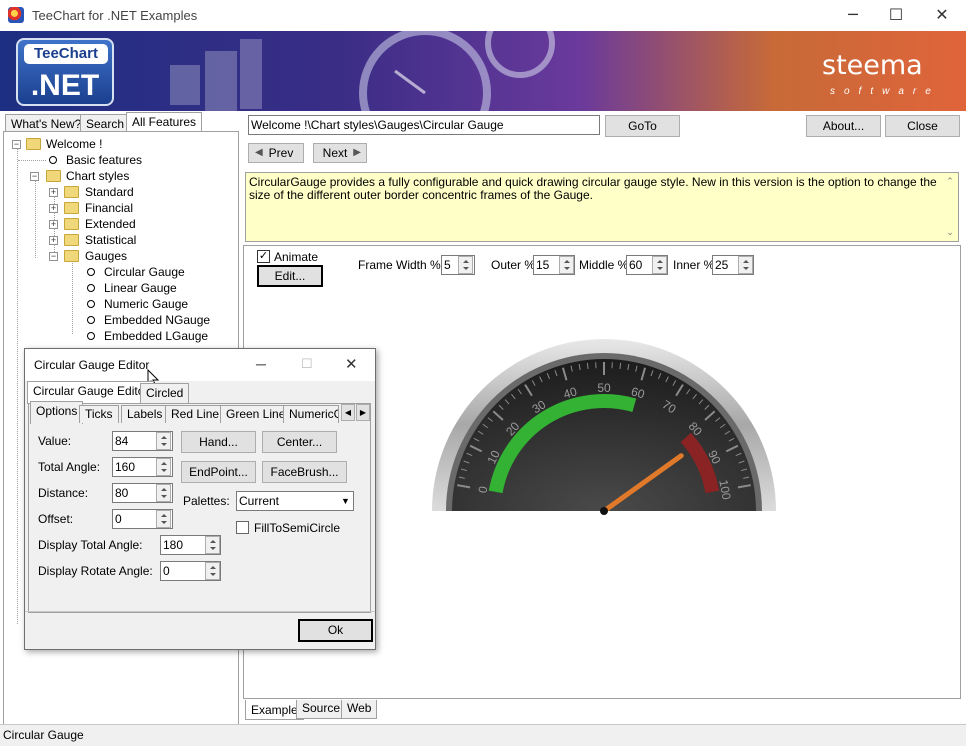 This screenshot has height=746, width=966. Describe the element at coordinates (110, 224) in the screenshot. I see `tree-item-extended: Extended` at that location.